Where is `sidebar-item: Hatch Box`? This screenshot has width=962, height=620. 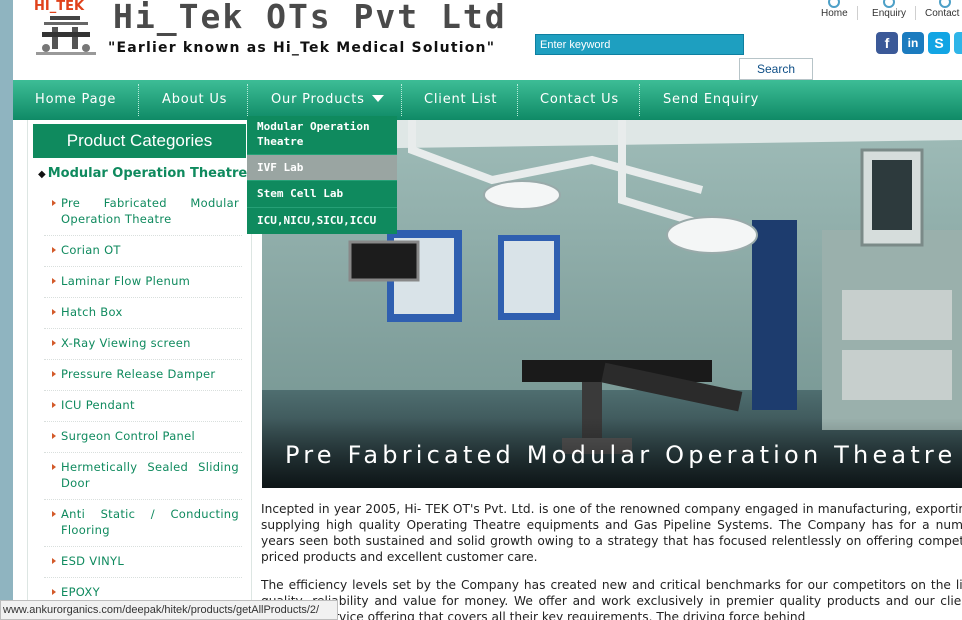
sidebar-item: Hatch Box is located at coordinates (145, 312).